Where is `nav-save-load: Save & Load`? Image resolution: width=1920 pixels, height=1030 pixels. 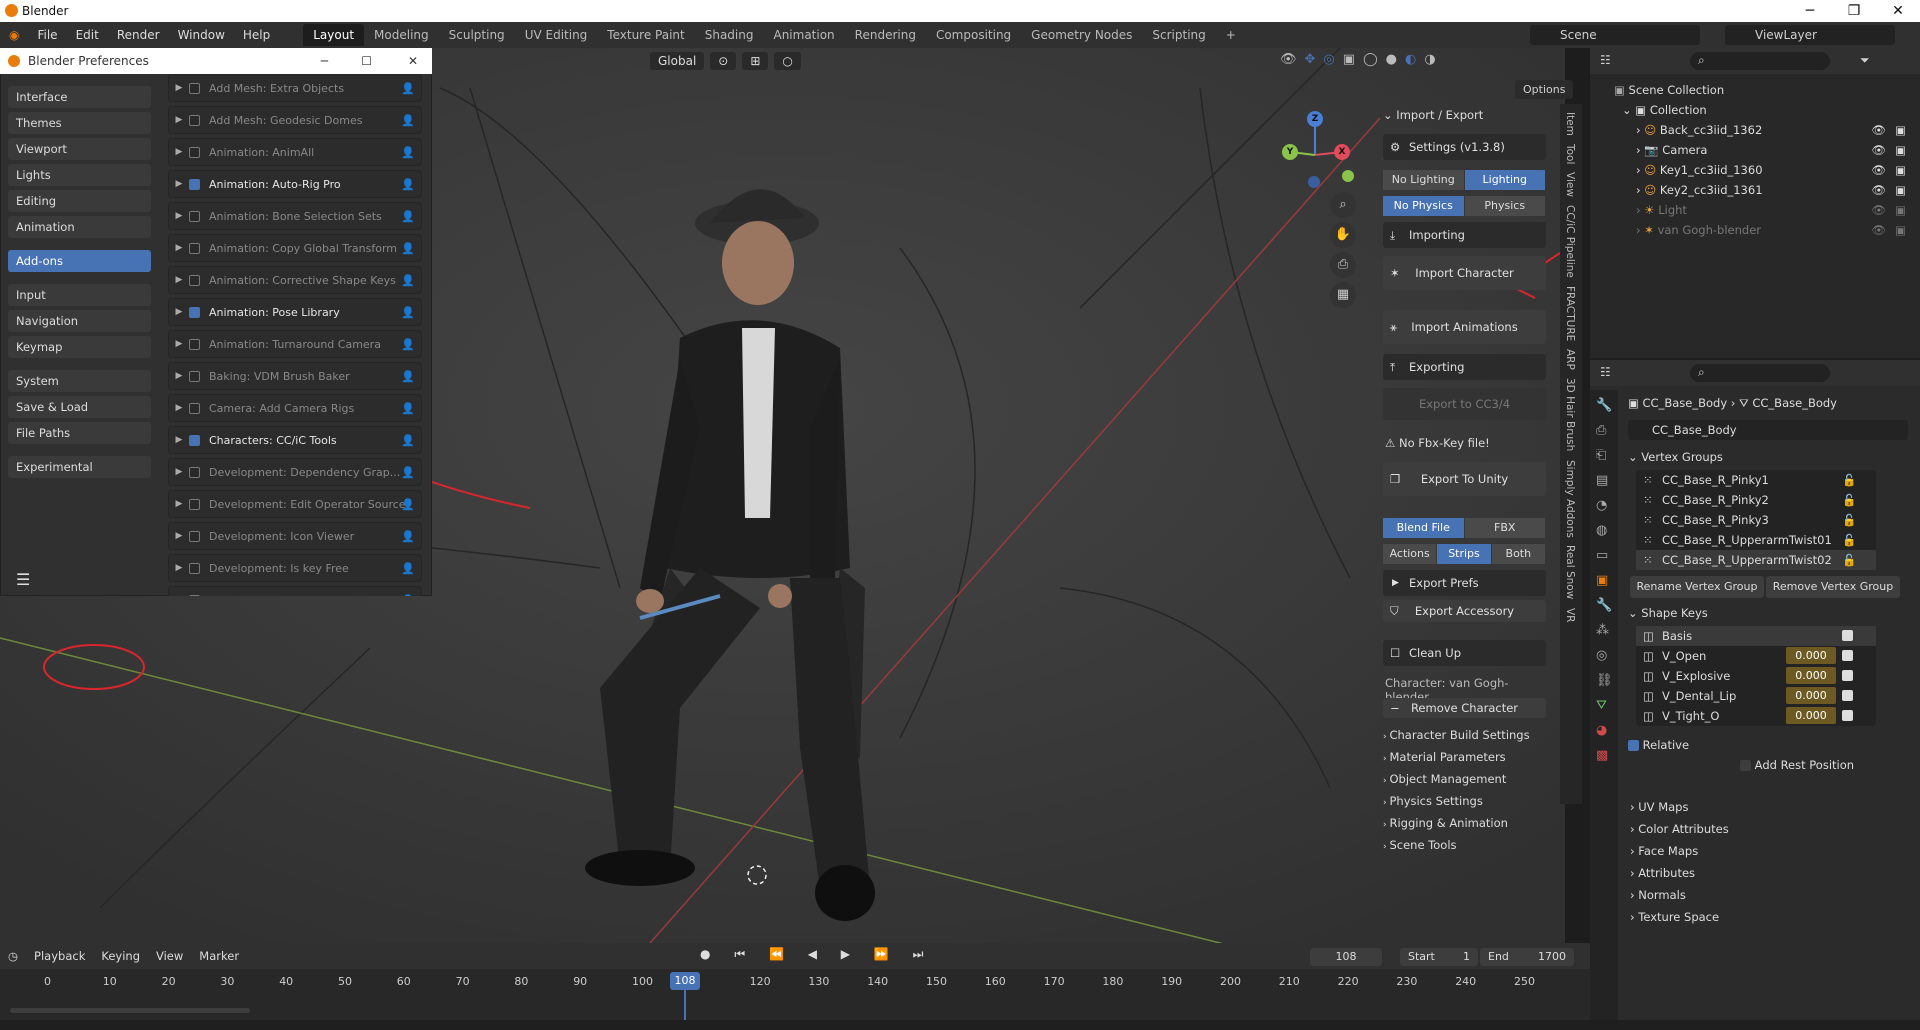 nav-save-load: Save & Load is located at coordinates (79, 407).